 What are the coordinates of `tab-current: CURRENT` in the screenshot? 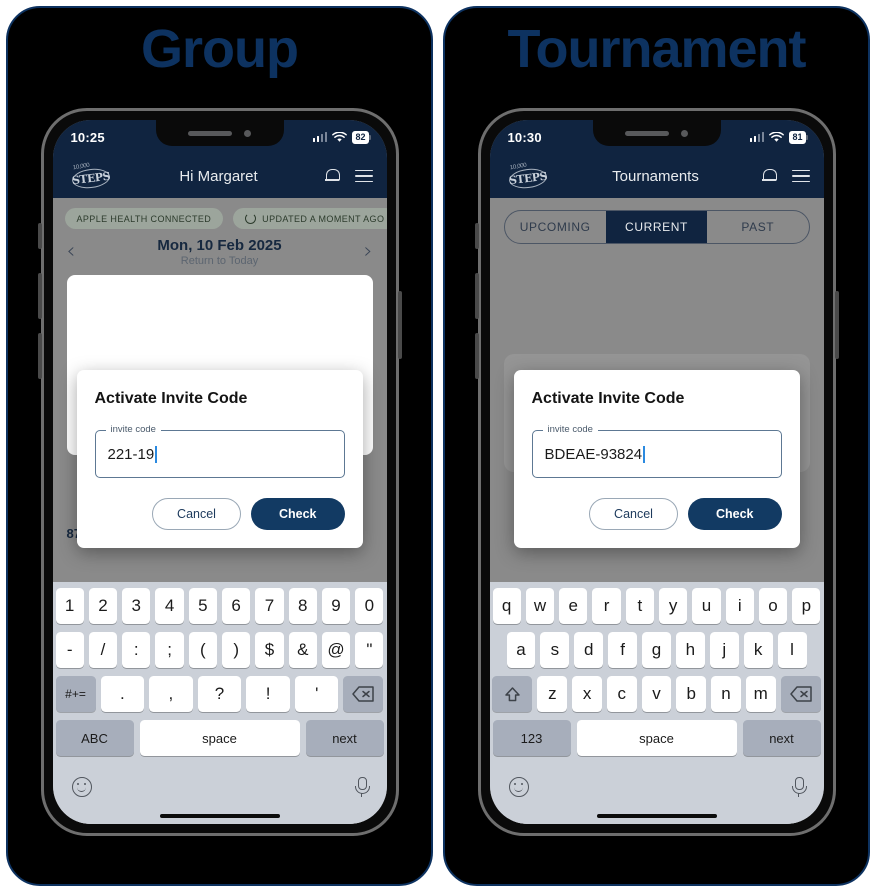 It's located at (656, 227).